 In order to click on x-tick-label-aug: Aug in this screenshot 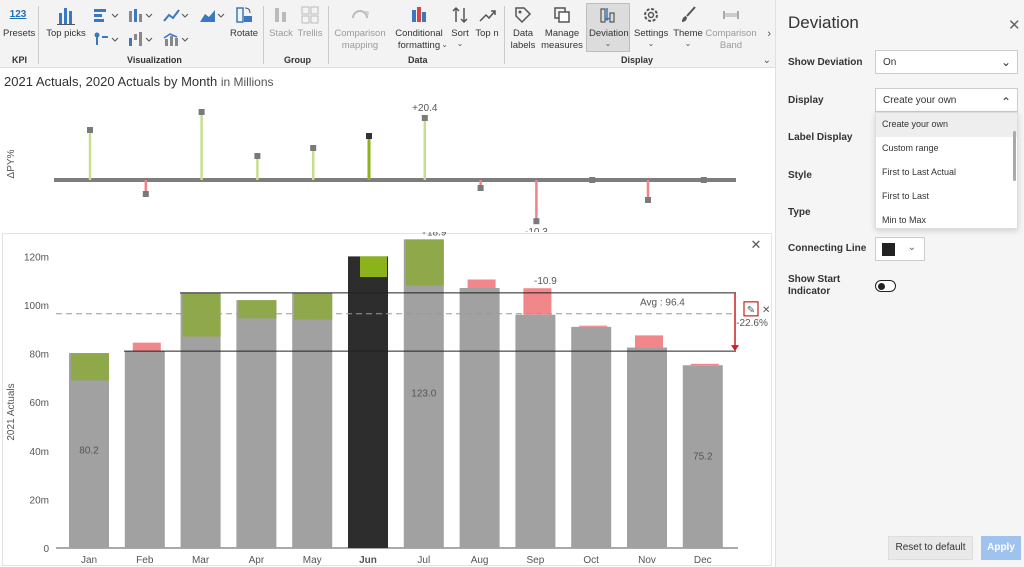, I will do `click(480, 560)`.